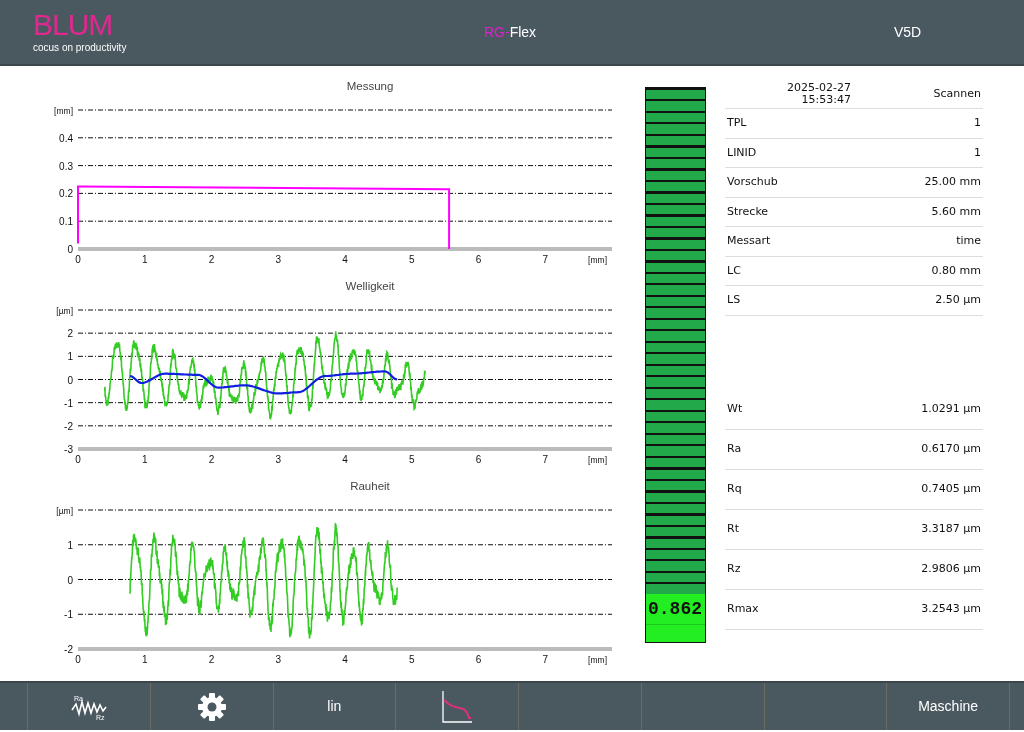 This screenshot has height=732, width=1024. What do you see at coordinates (734, 300) in the screenshot?
I see `parameter-label: LS` at bounding box center [734, 300].